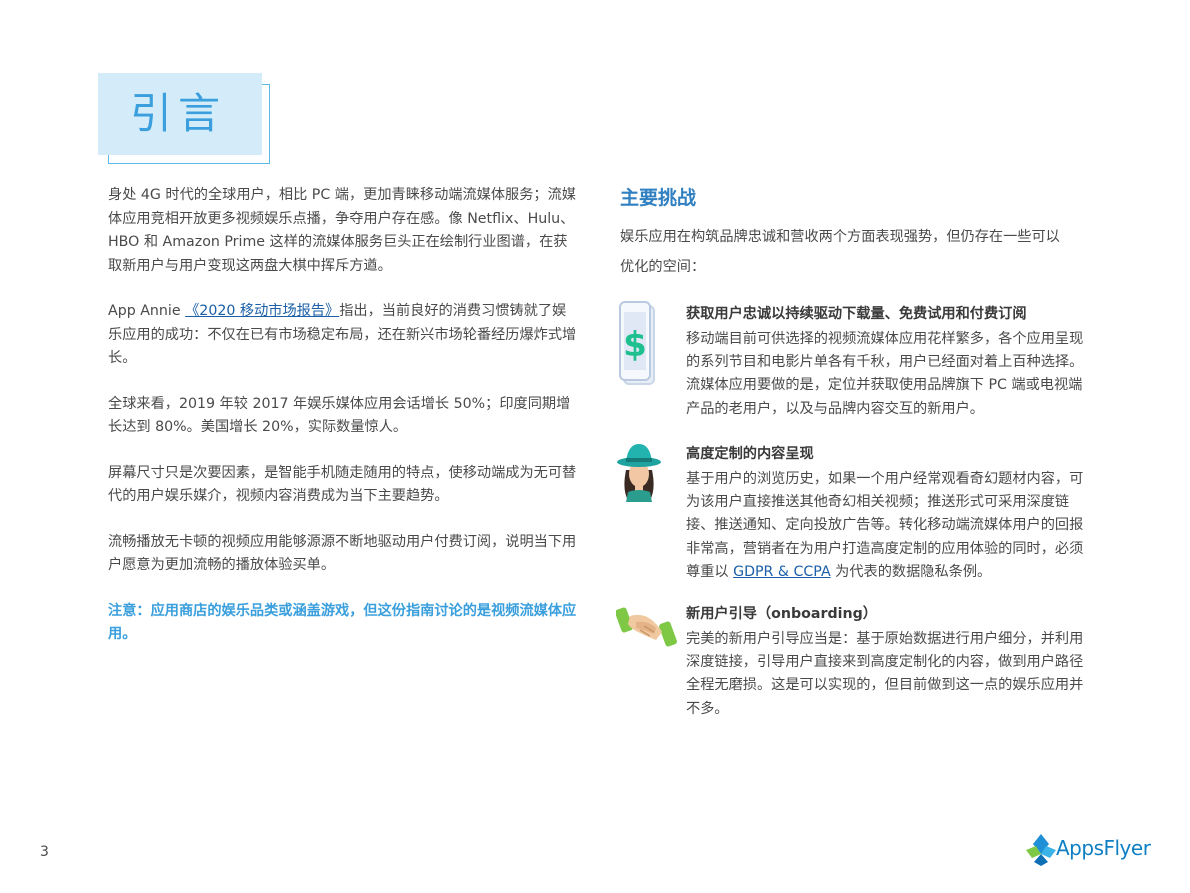 The width and height of the screenshot is (1190, 893). Describe the element at coordinates (342, 622) in the screenshot. I see `note-paragraph: 注意：应用商店的娱乐品类或涵盖游戏，但这份指南讨论的是视频流媒体应用。` at that location.